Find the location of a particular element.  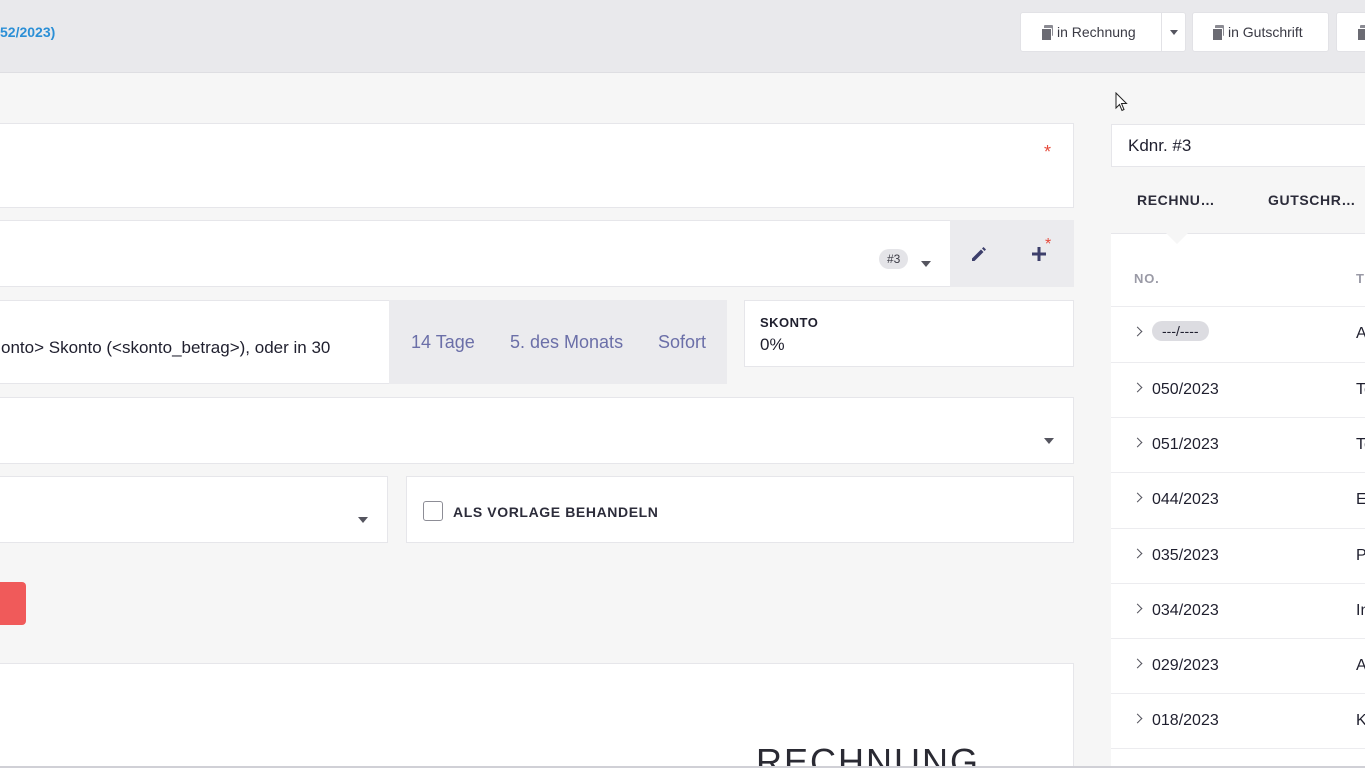

customer-number: Kdnr. #3 is located at coordinates (1160, 145).